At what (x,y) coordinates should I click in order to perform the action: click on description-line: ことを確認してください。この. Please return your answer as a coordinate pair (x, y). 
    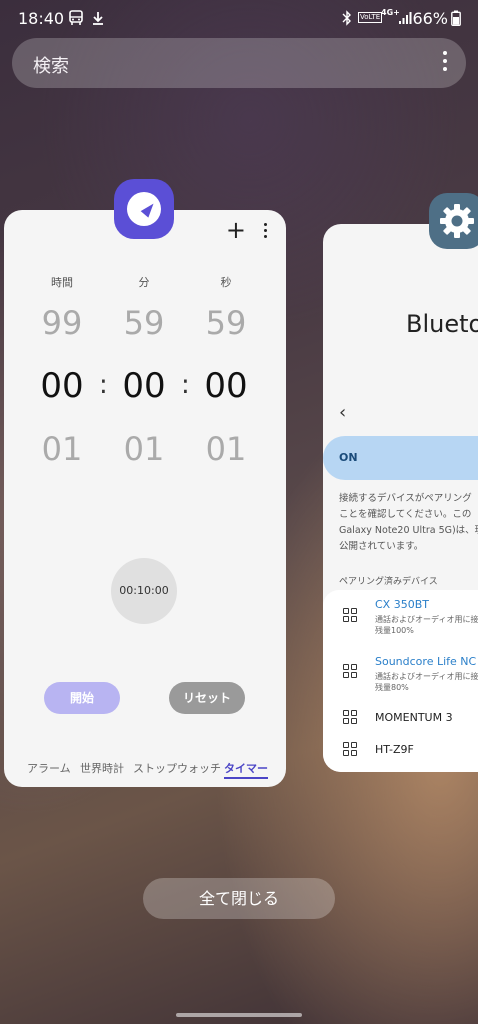
    Looking at the image, I should click on (405, 514).